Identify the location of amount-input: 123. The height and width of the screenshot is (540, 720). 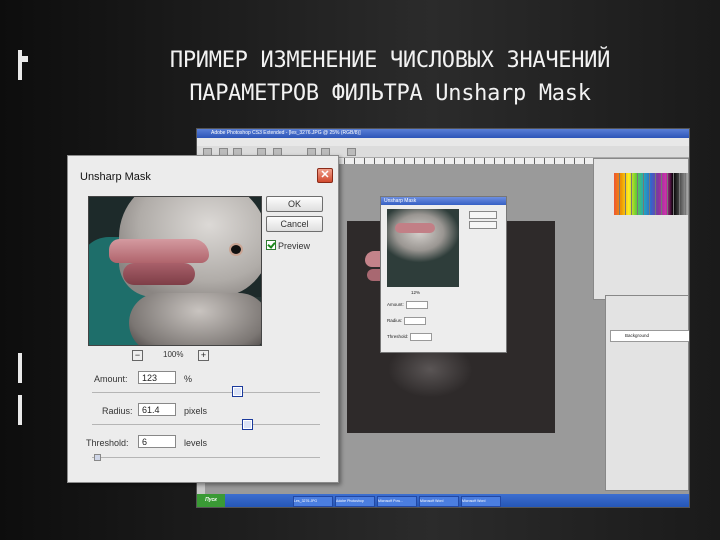
(157, 377).